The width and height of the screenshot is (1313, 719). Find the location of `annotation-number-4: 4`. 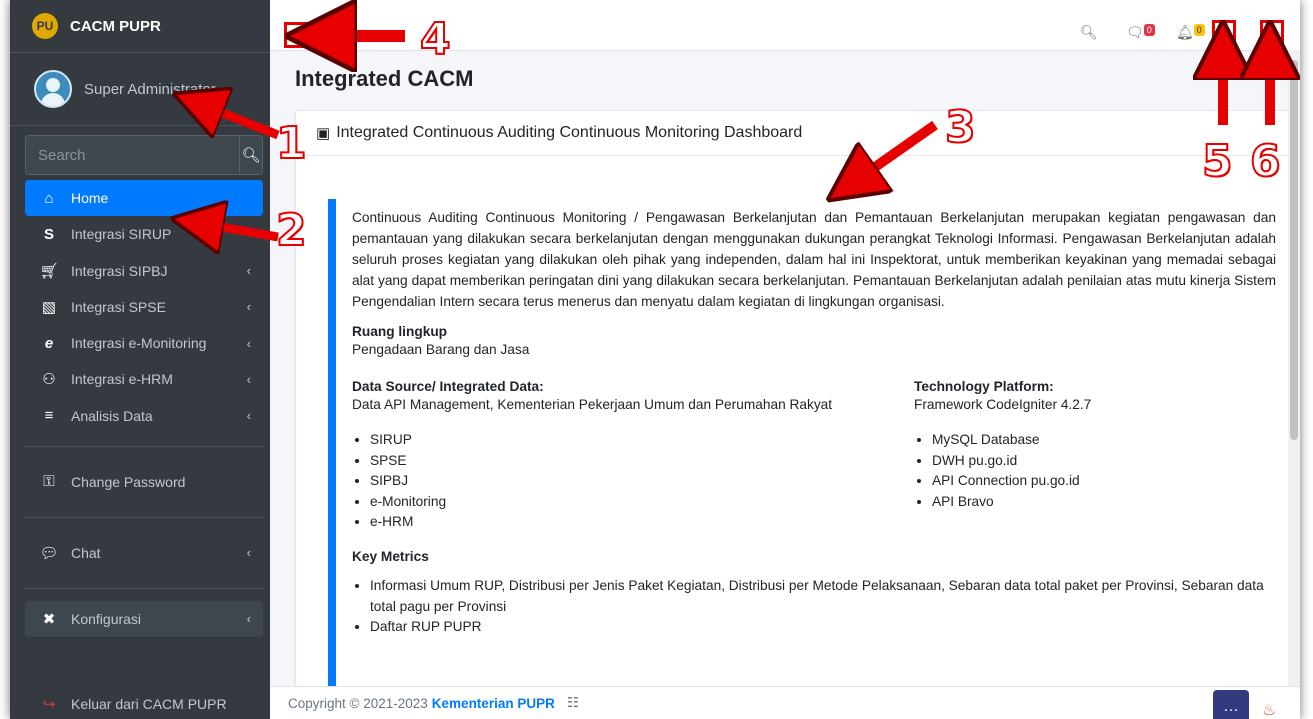

annotation-number-4: 4 is located at coordinates (435, 39).